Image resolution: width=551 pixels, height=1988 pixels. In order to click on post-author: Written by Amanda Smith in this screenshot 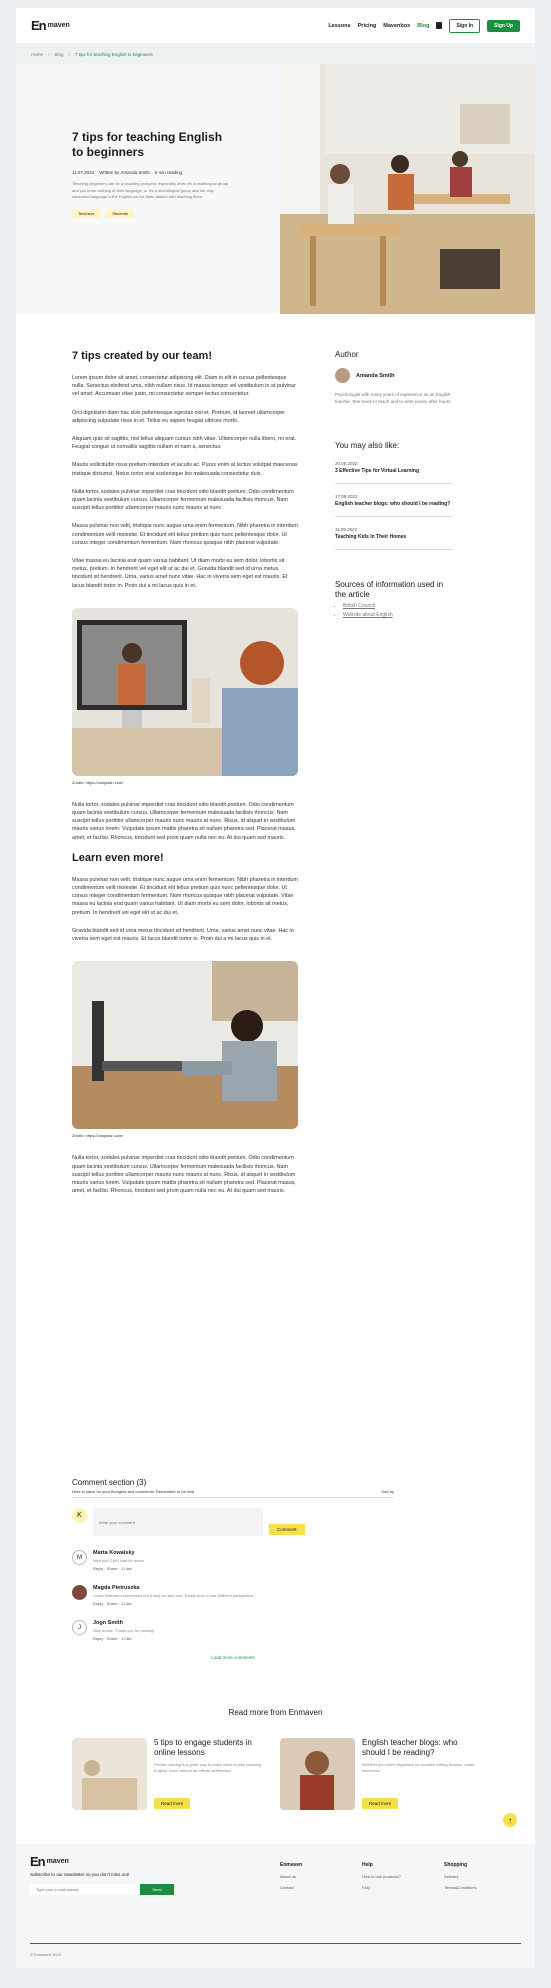, I will do `click(124, 172)`.